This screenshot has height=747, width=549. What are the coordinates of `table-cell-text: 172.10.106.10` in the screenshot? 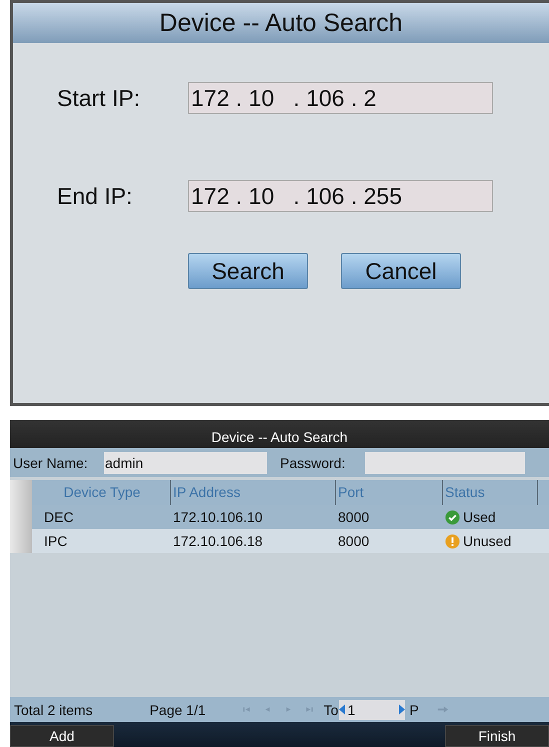 It's located at (218, 517).